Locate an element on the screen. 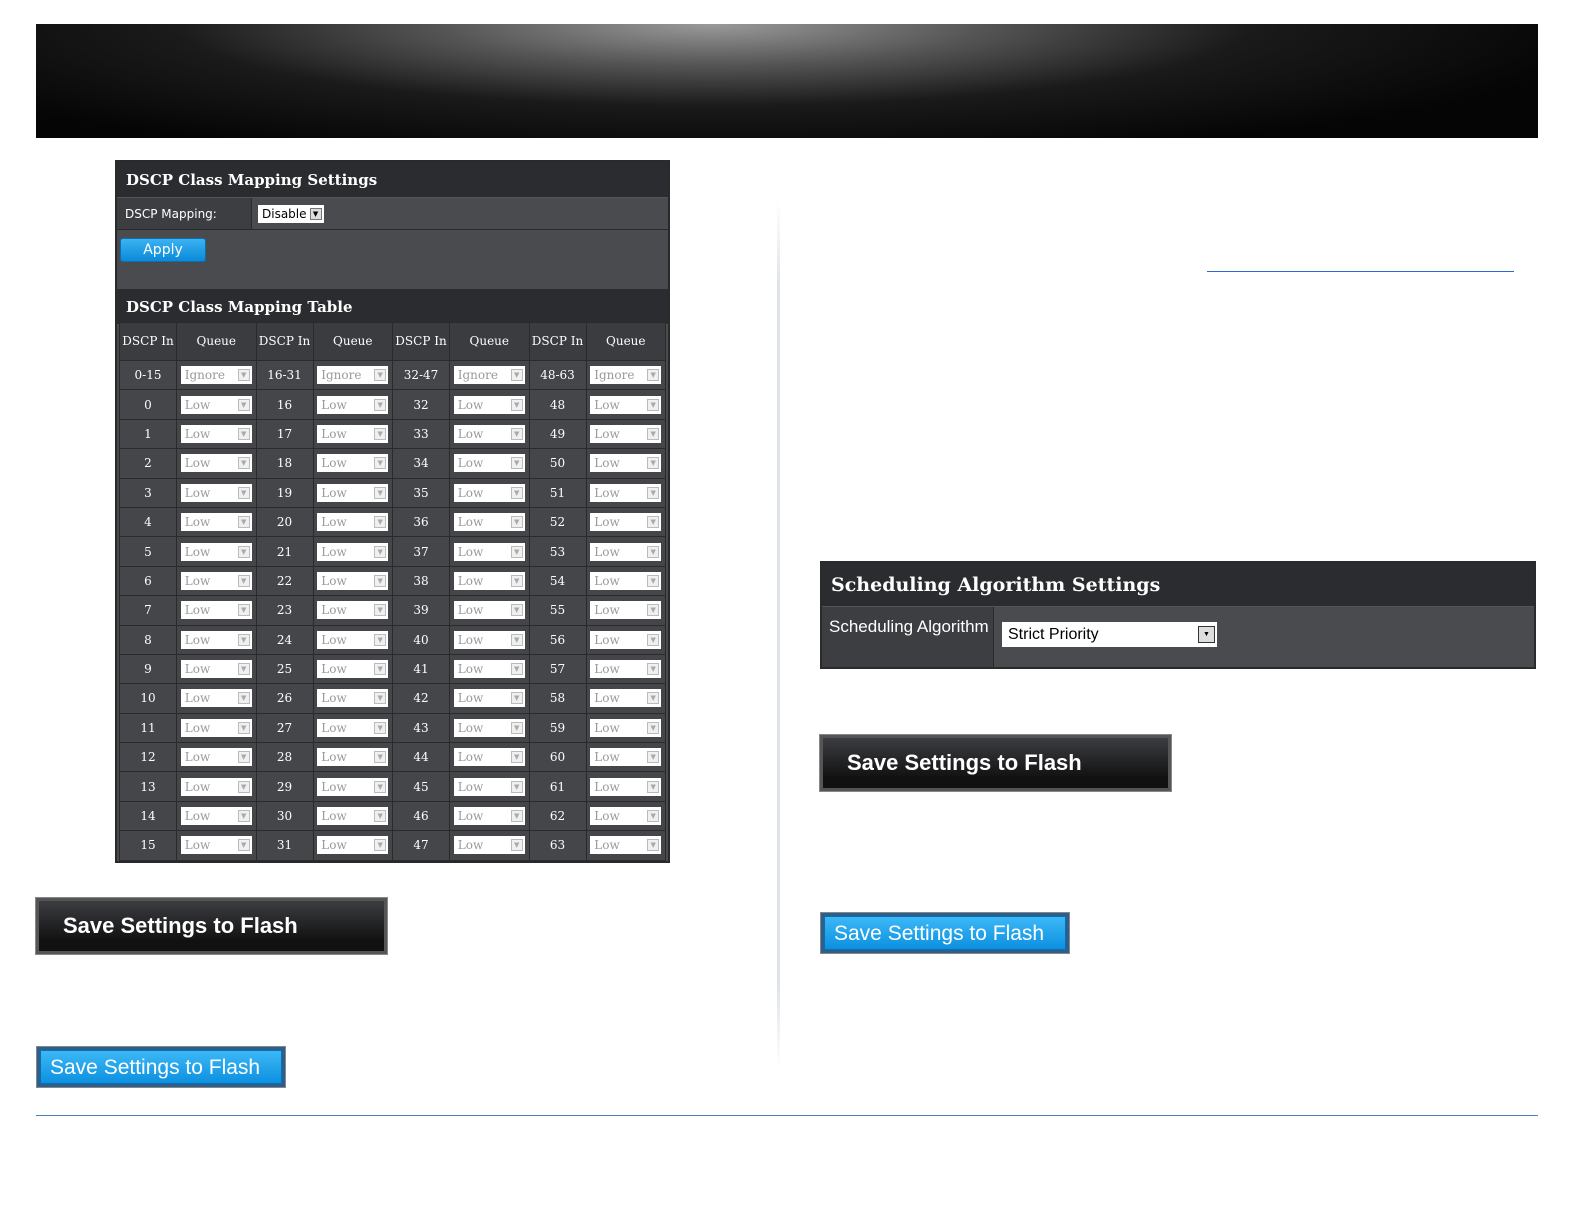 Image resolution: width=1584 pixels, height=1224 pixels. apply-button: Apply is located at coordinates (163, 250).